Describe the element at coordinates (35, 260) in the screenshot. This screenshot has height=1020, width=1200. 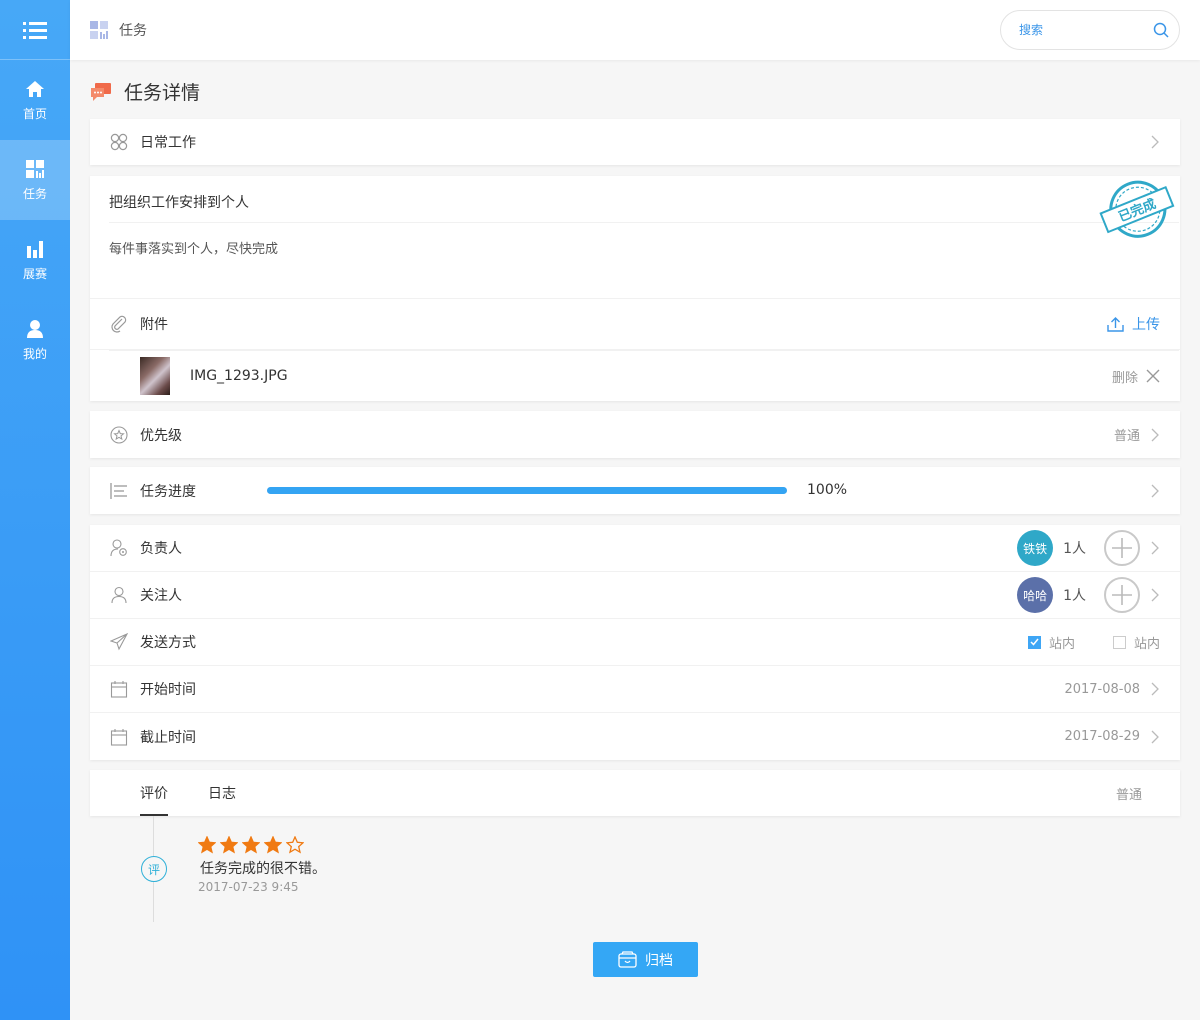
I see `sidebar-item-exhibition: 展赛` at that location.